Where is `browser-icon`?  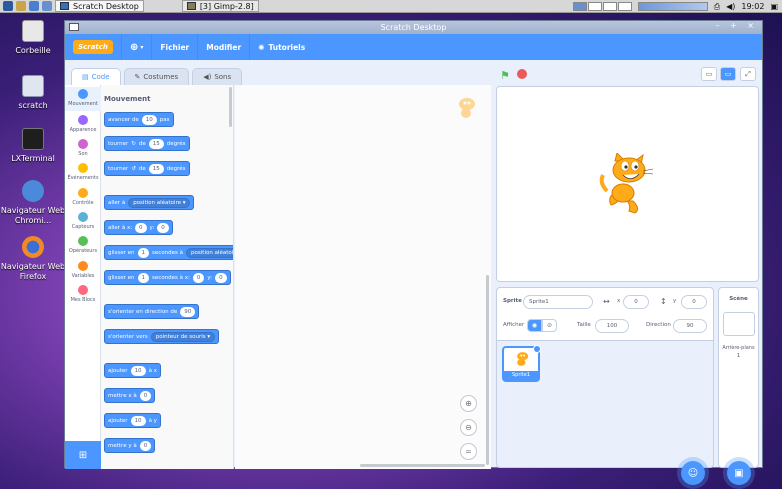 browser-icon is located at coordinates (34, 6).